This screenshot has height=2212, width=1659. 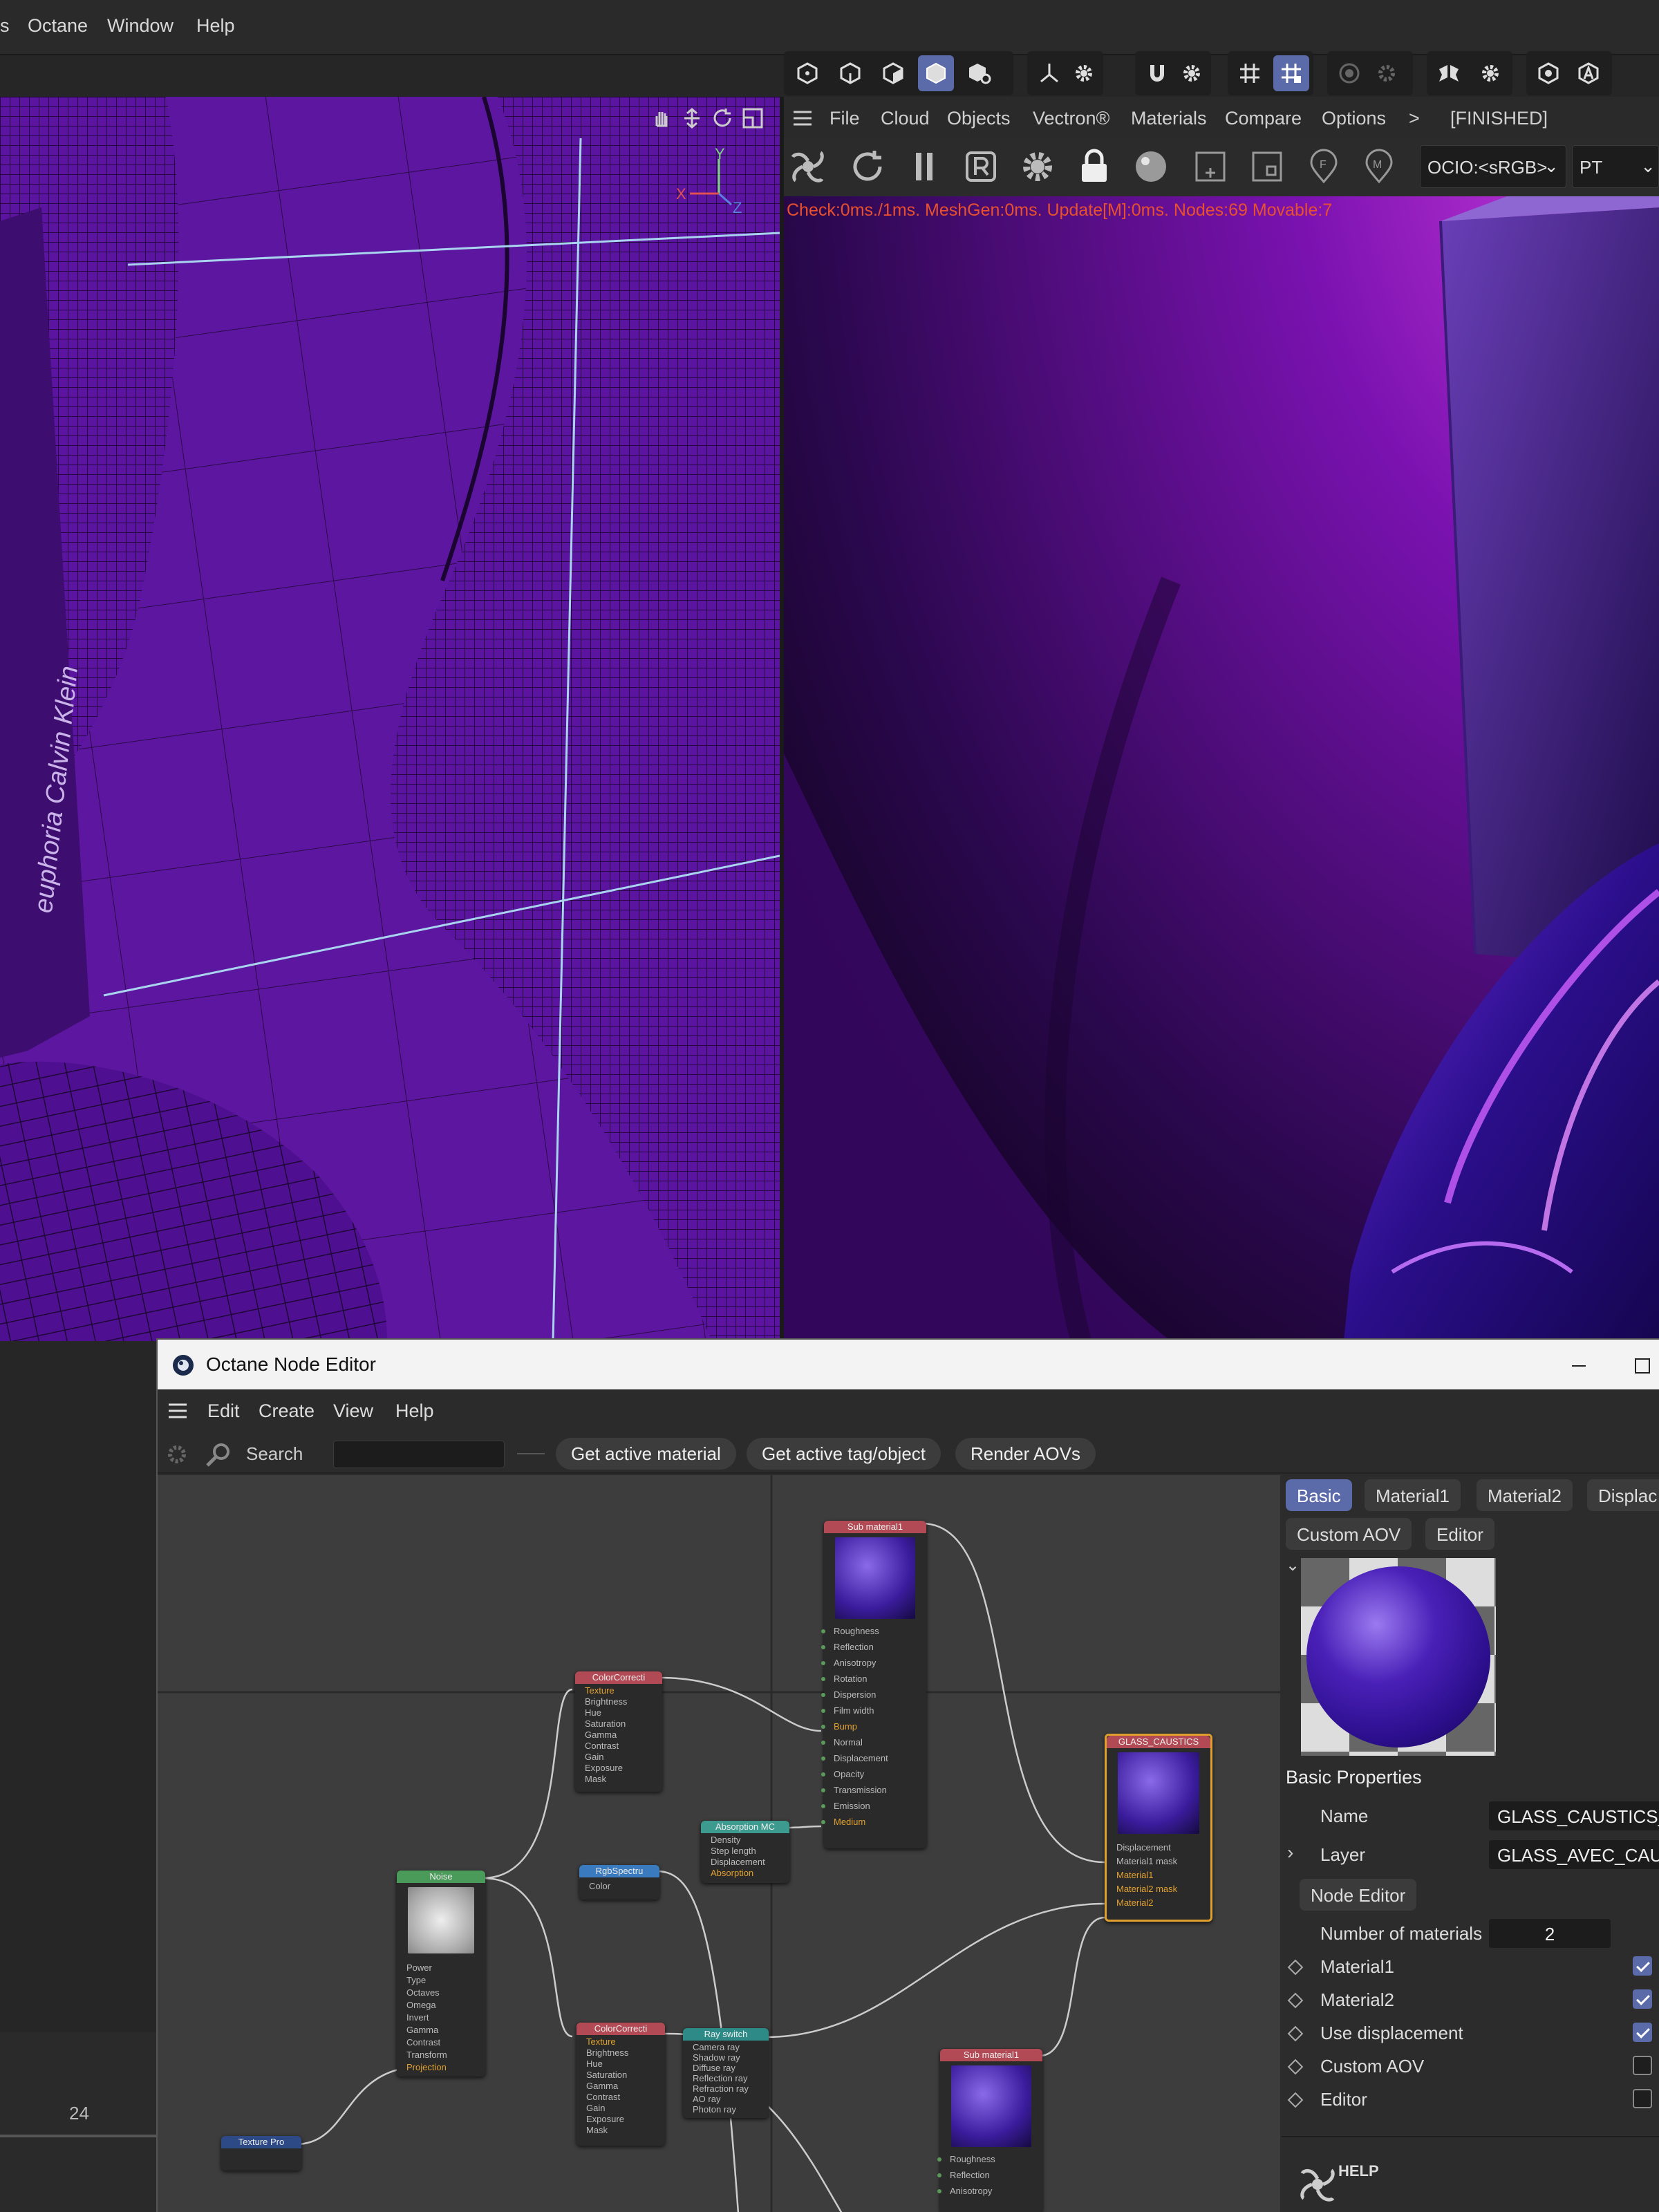 What do you see at coordinates (908, 1364) in the screenshot?
I see `node-editor-titlebar: Octane Node Editor` at bounding box center [908, 1364].